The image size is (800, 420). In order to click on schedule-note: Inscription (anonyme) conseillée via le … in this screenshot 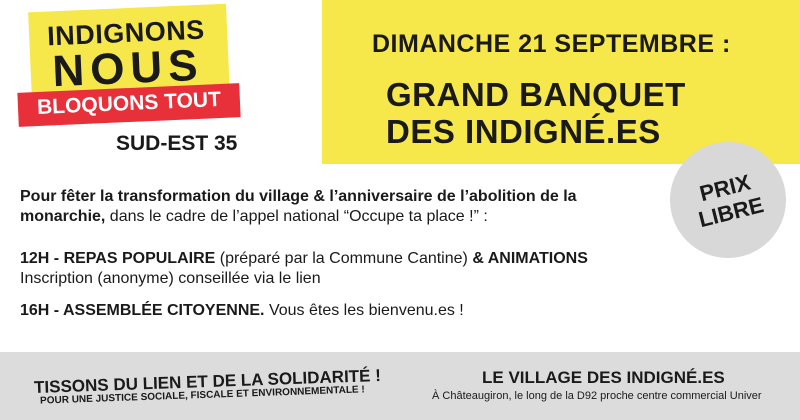, I will do `click(170, 278)`.